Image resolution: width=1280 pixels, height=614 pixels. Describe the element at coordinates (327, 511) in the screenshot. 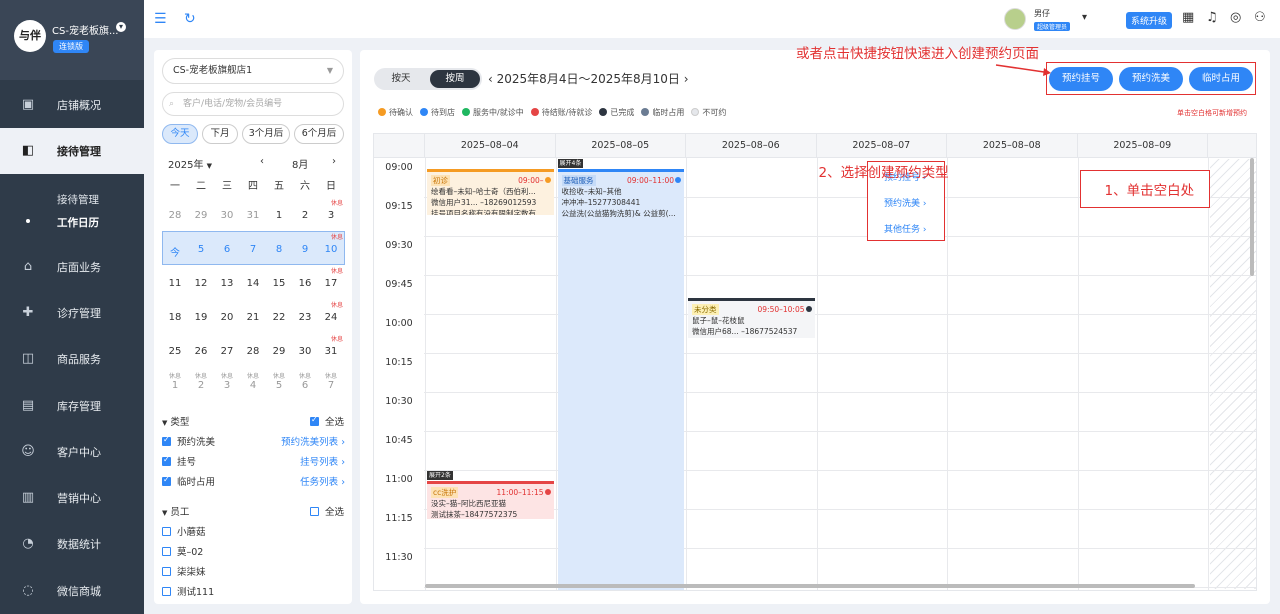

I see `staff-select-all: 全选` at that location.